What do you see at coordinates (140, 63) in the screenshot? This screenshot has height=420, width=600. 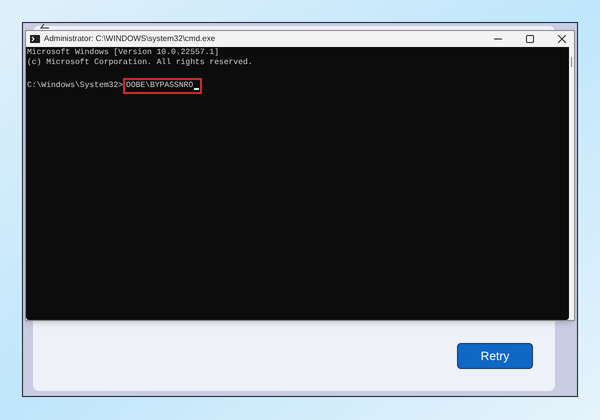 I see `console-line: (c) Microsoft Corporation. All rights reserved.` at bounding box center [140, 63].